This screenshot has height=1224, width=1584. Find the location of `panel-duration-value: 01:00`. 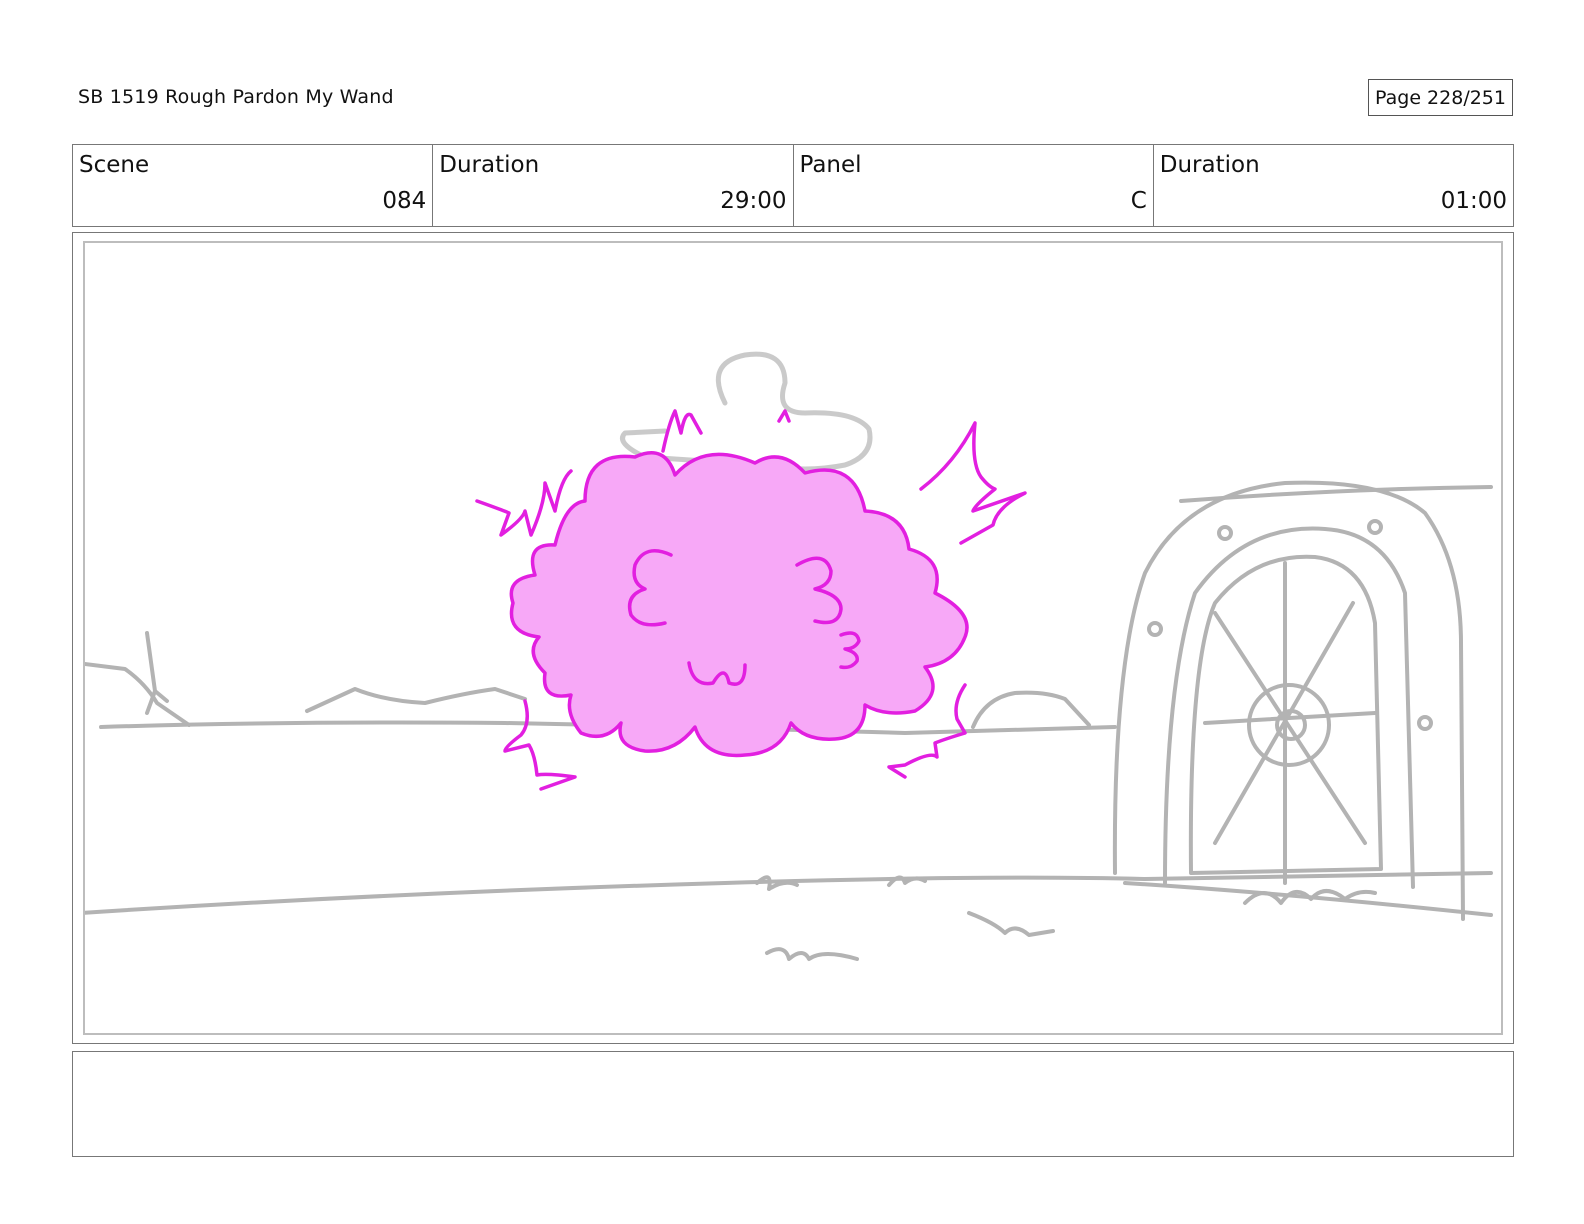

panel-duration-value: 01:00 is located at coordinates (1473, 201).